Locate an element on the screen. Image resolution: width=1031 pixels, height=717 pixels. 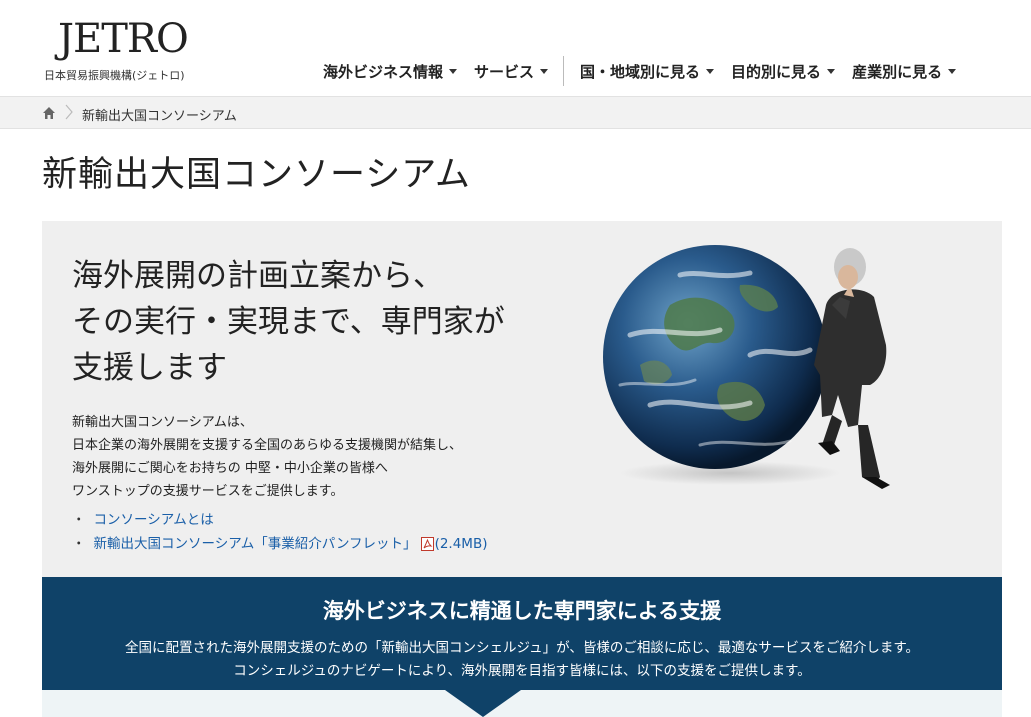
nav-label: 国・地域別に見る is located at coordinates (640, 71).